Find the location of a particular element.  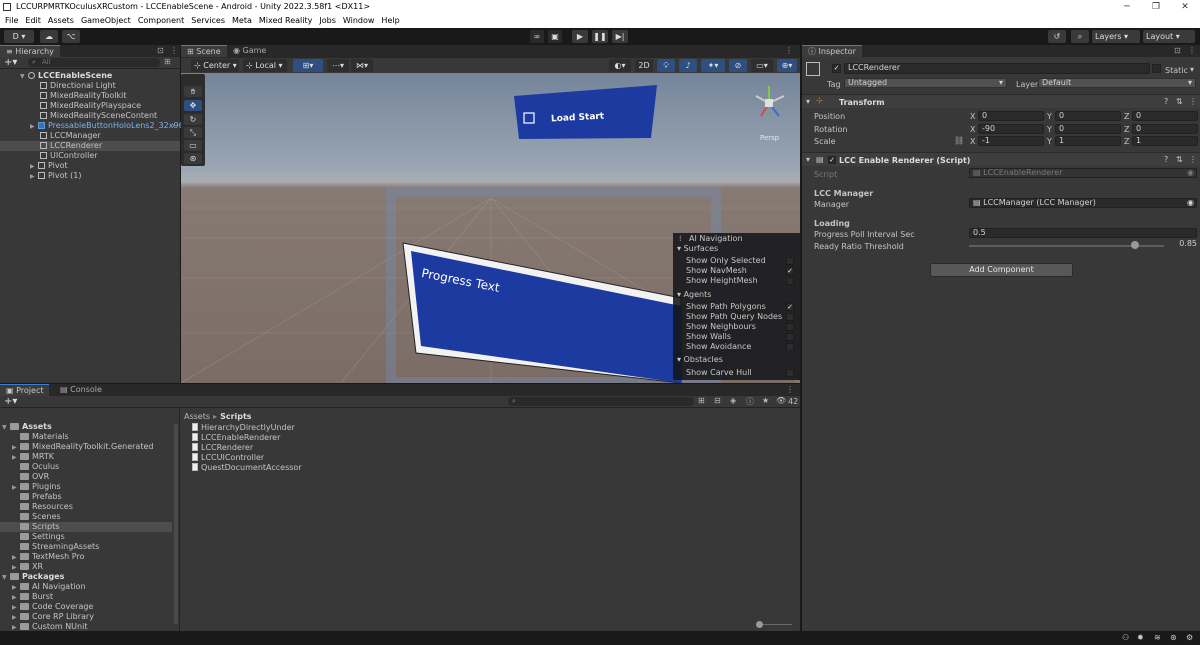

show-navmesh-checkbox: ✓ is located at coordinates (790, 271).